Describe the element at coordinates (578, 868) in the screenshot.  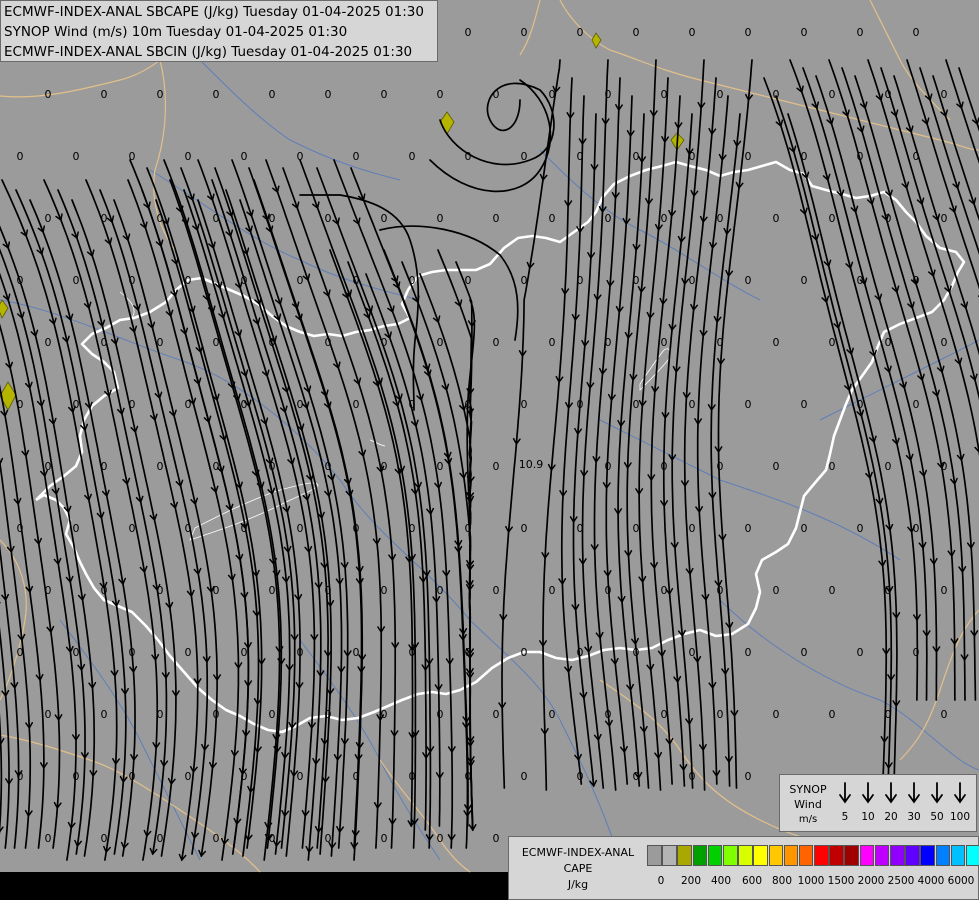
I see `cape-legend-title: ECMWF-INDEX-ANAL CAPE J/kg` at that location.